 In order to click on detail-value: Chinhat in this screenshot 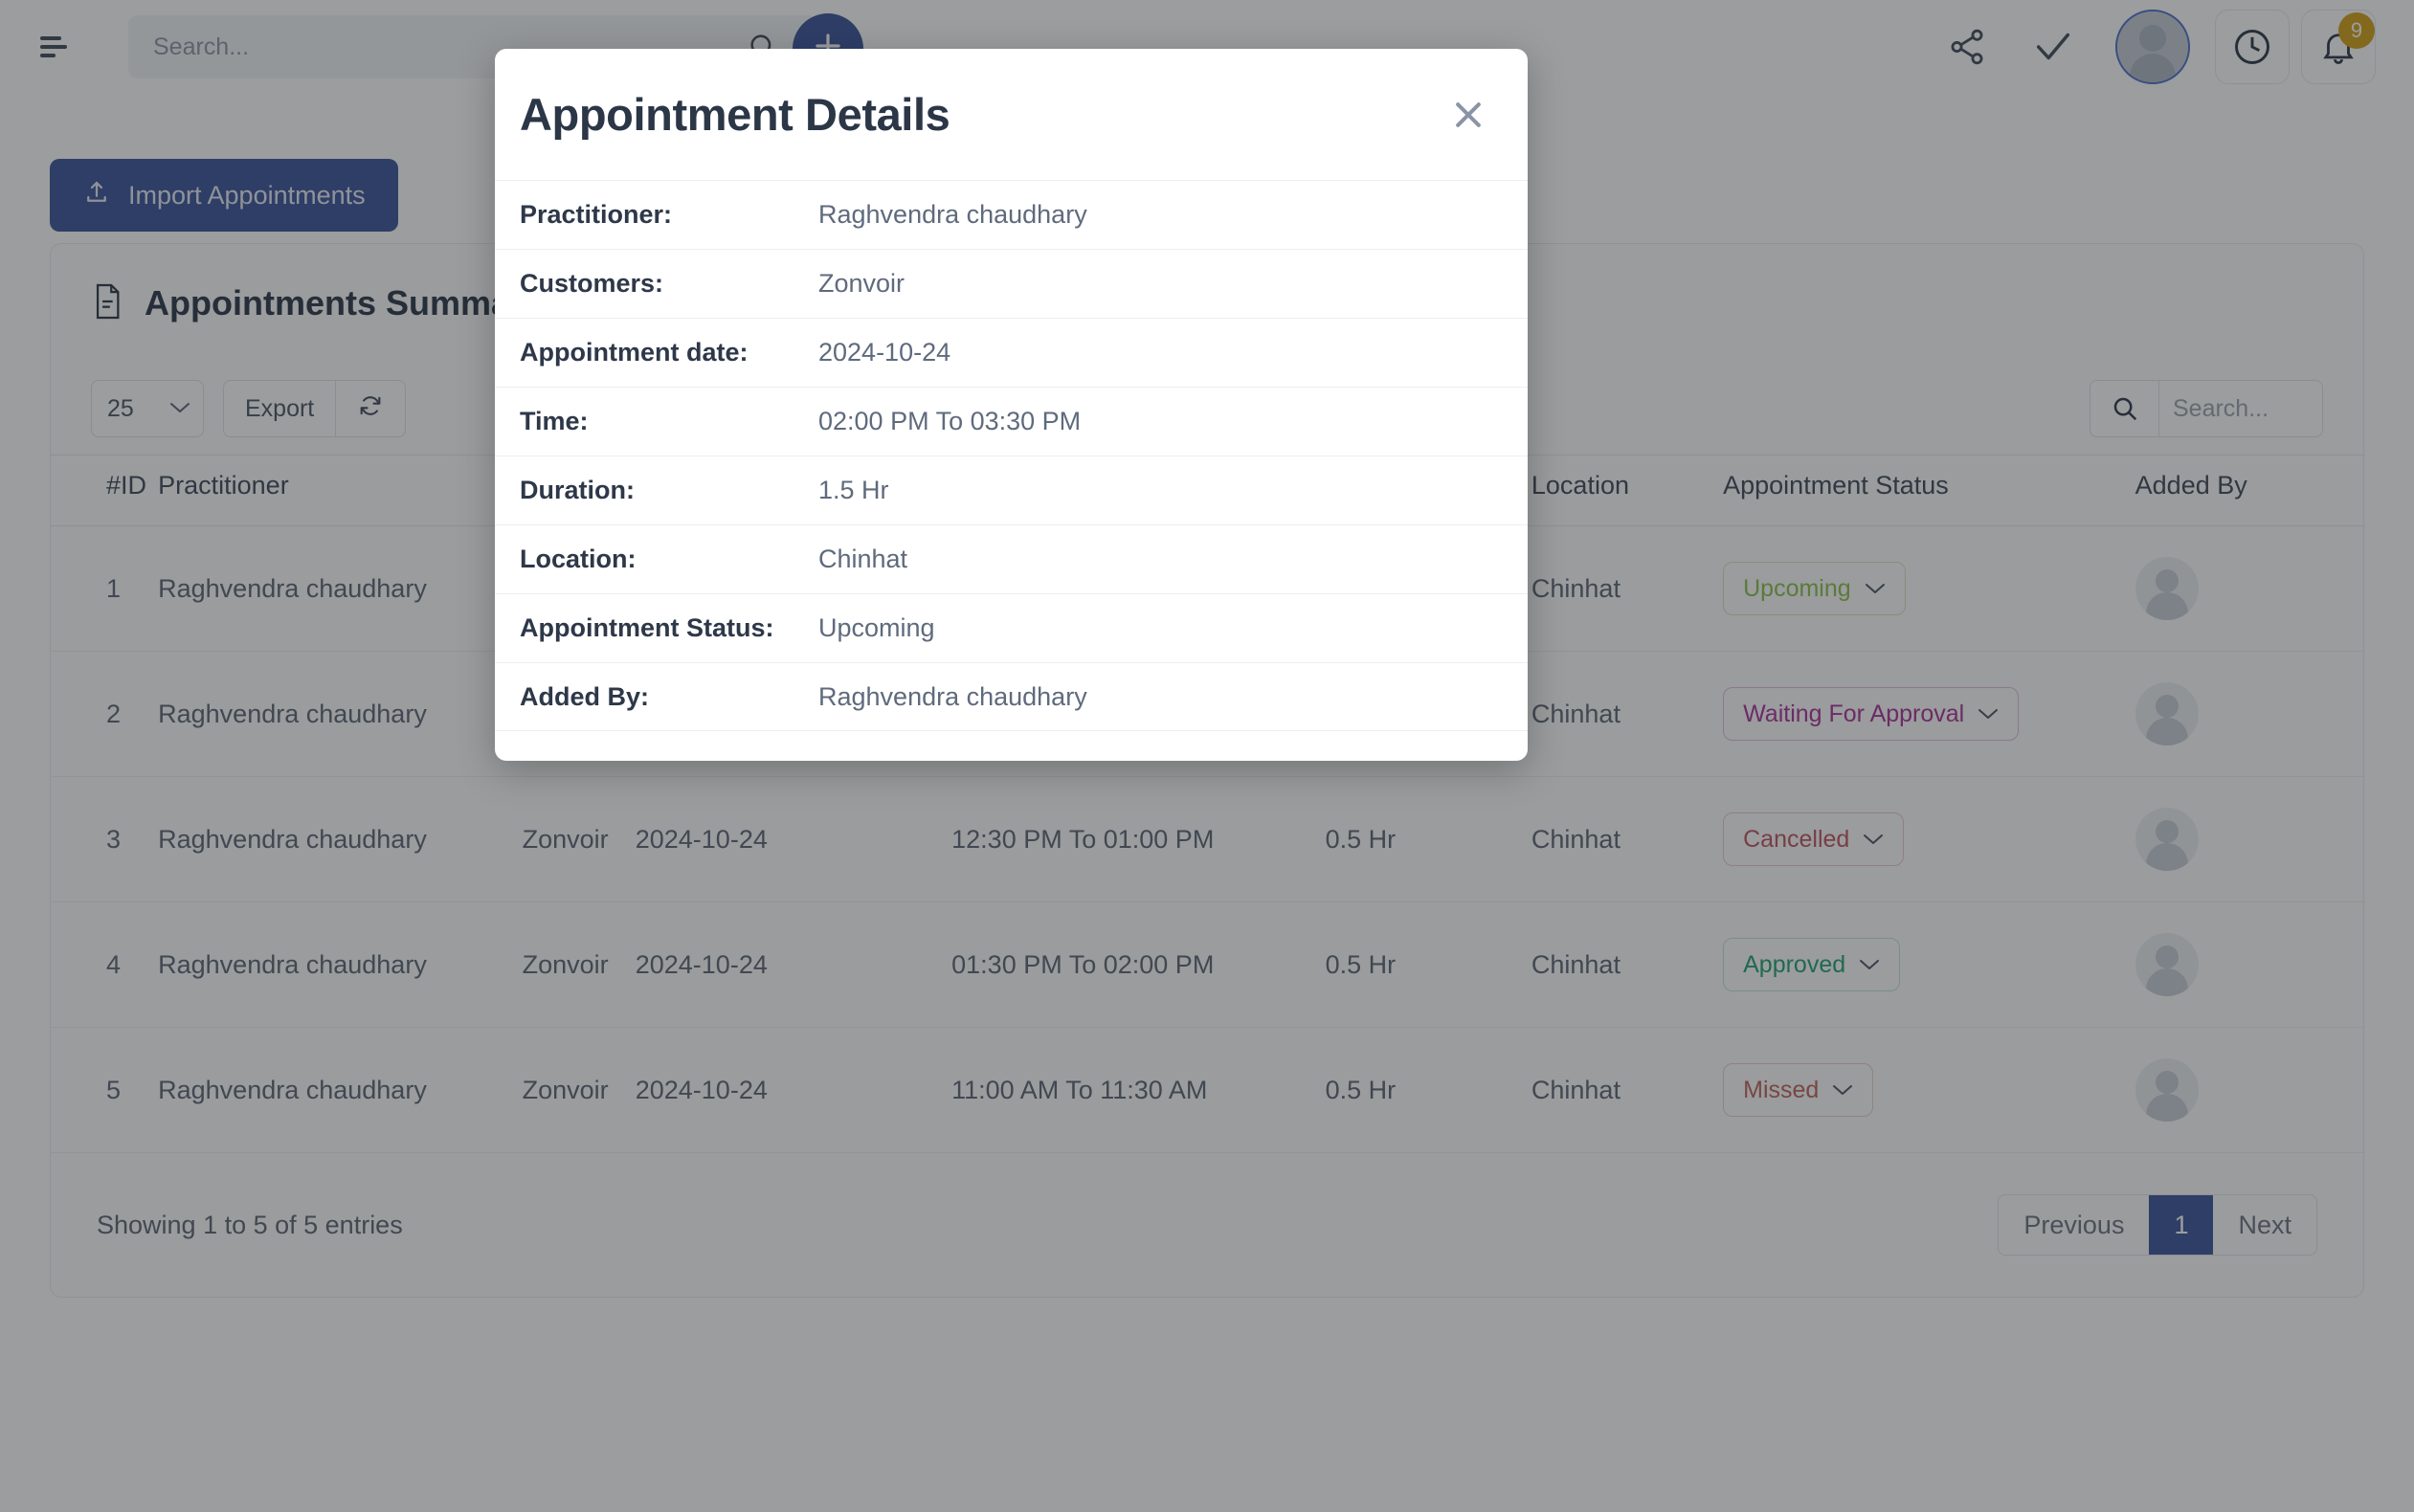, I will do `click(863, 559)`.